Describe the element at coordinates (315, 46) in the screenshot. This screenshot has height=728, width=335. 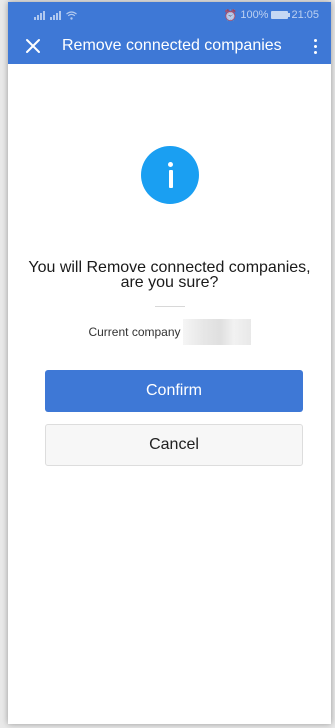
I see `more-vertical-icon` at that location.